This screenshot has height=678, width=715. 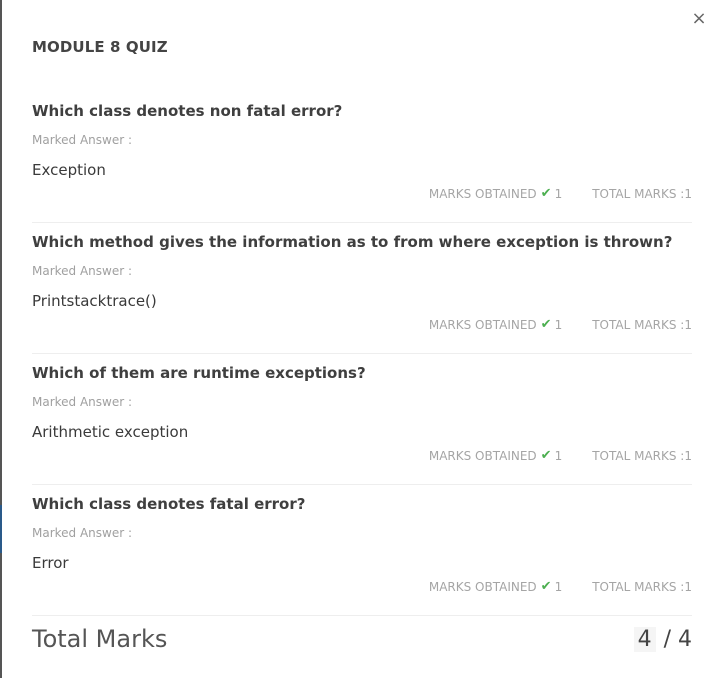 I want to click on question-text: Which class denotes non fatal error?, so click(x=187, y=111).